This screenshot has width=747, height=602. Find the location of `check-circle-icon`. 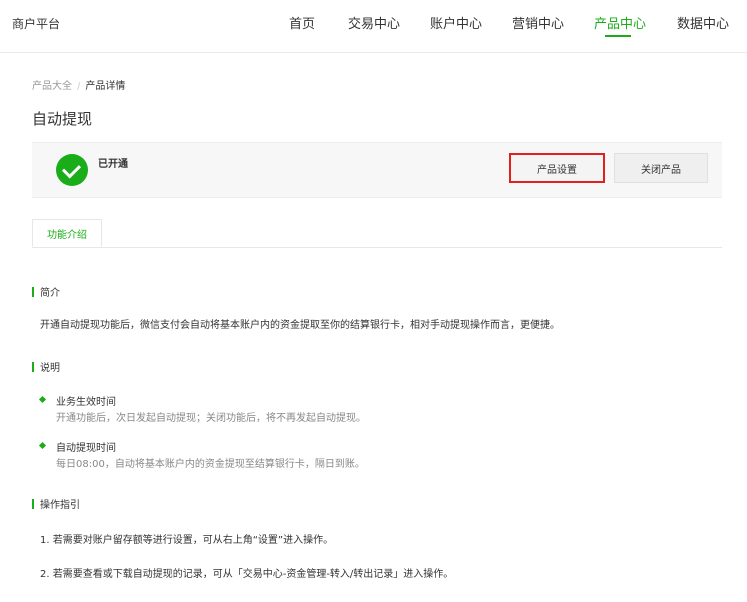

check-circle-icon is located at coordinates (72, 170).